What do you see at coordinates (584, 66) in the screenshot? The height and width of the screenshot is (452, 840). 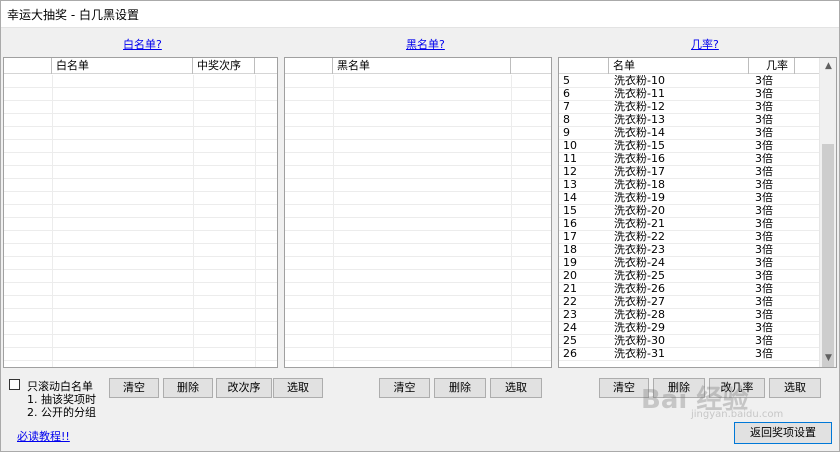 I see `probability-col-index` at bounding box center [584, 66].